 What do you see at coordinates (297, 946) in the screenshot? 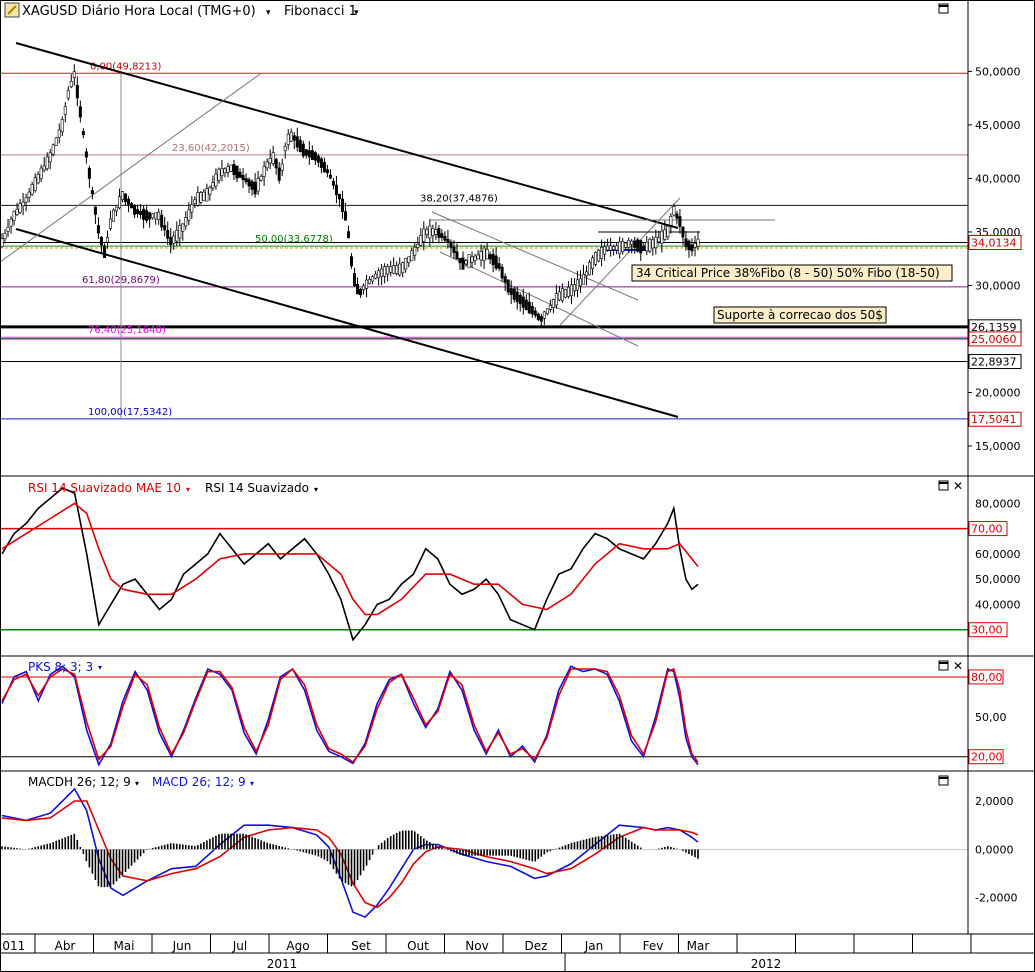
I see `month-label: Ago` at bounding box center [297, 946].